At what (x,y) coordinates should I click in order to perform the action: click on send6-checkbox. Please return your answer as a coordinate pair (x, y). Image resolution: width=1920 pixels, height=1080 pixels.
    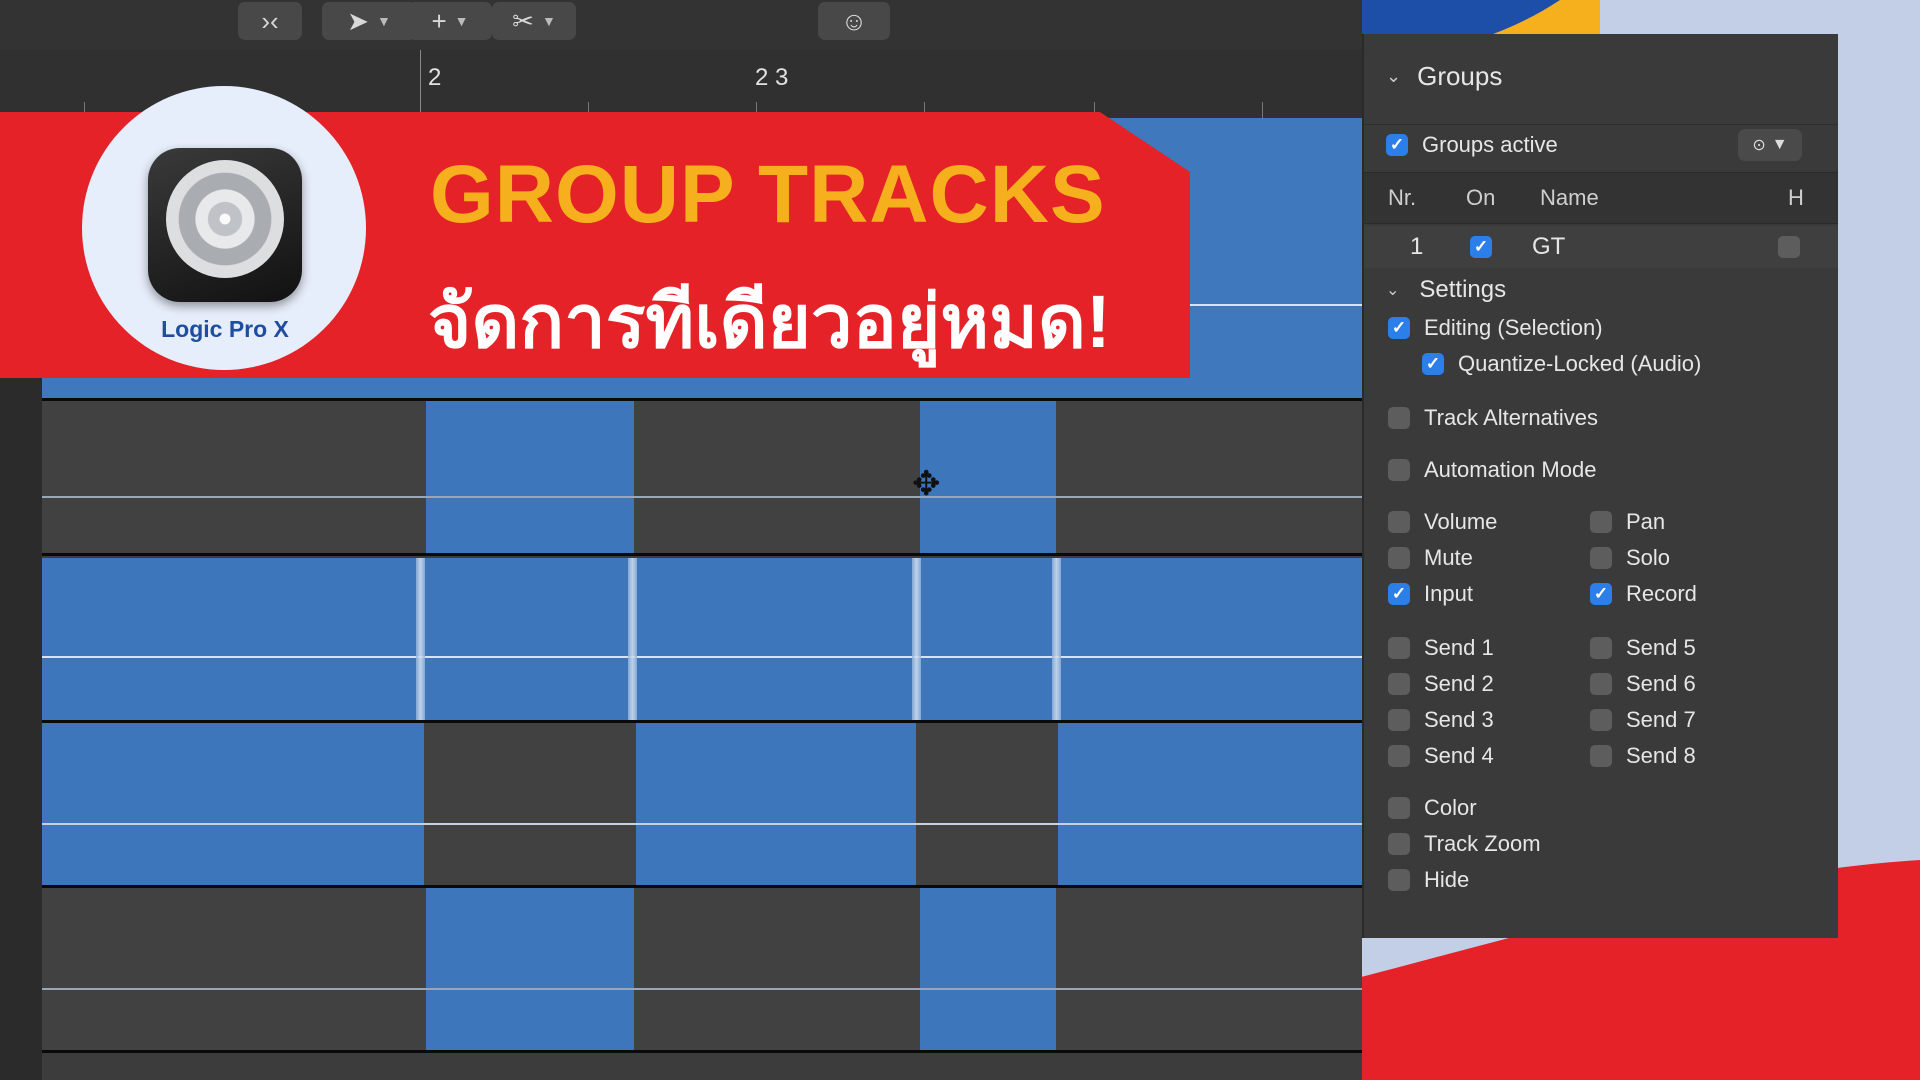
    Looking at the image, I should click on (1601, 684).